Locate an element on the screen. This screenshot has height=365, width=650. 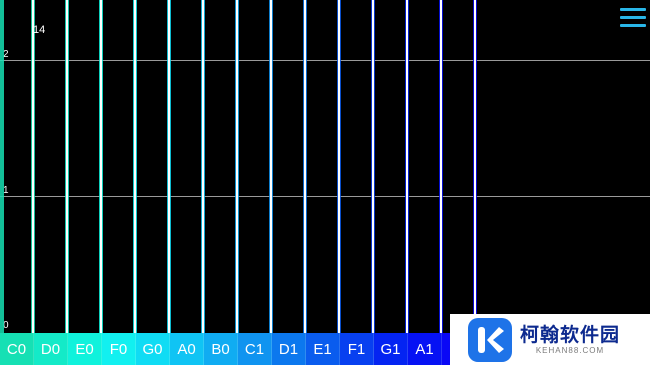
watermark-title: 柯翰软件园 is located at coordinates (570, 334).